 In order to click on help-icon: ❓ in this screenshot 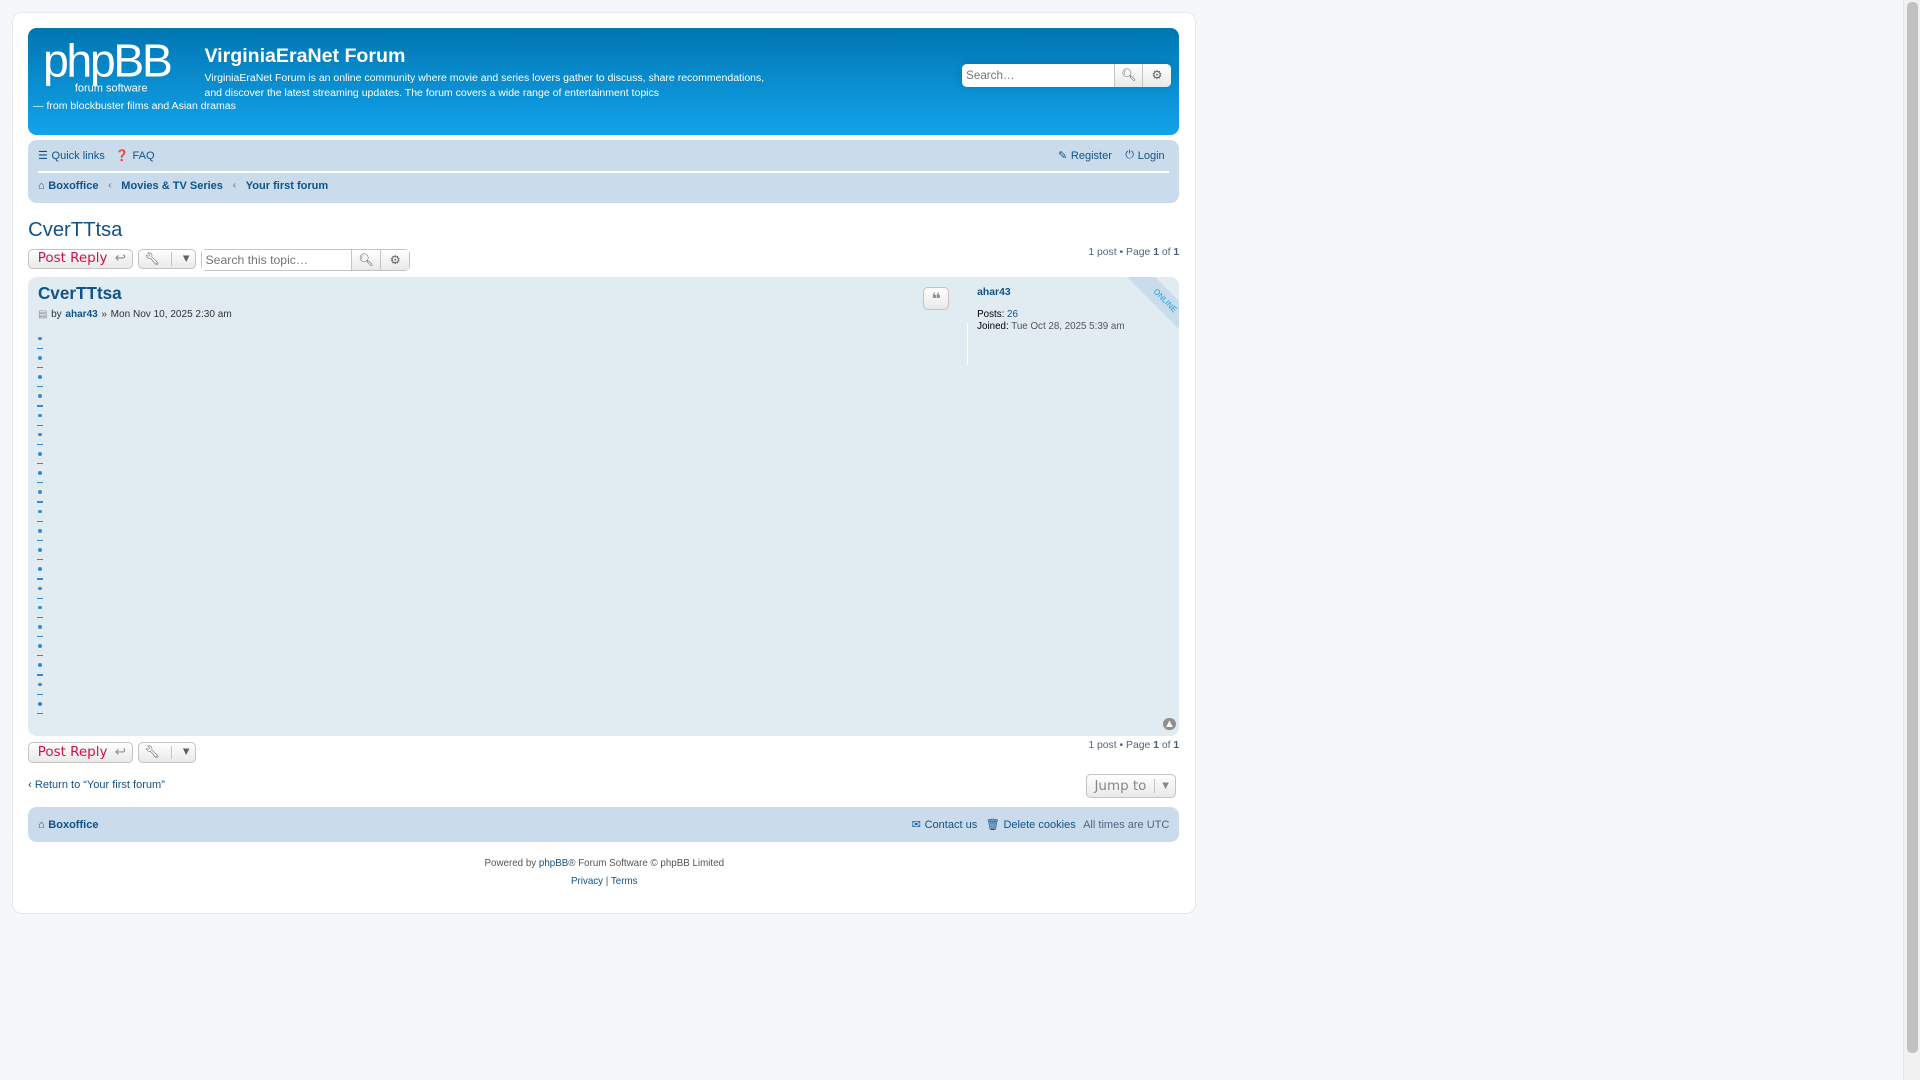, I will do `click(122, 156)`.